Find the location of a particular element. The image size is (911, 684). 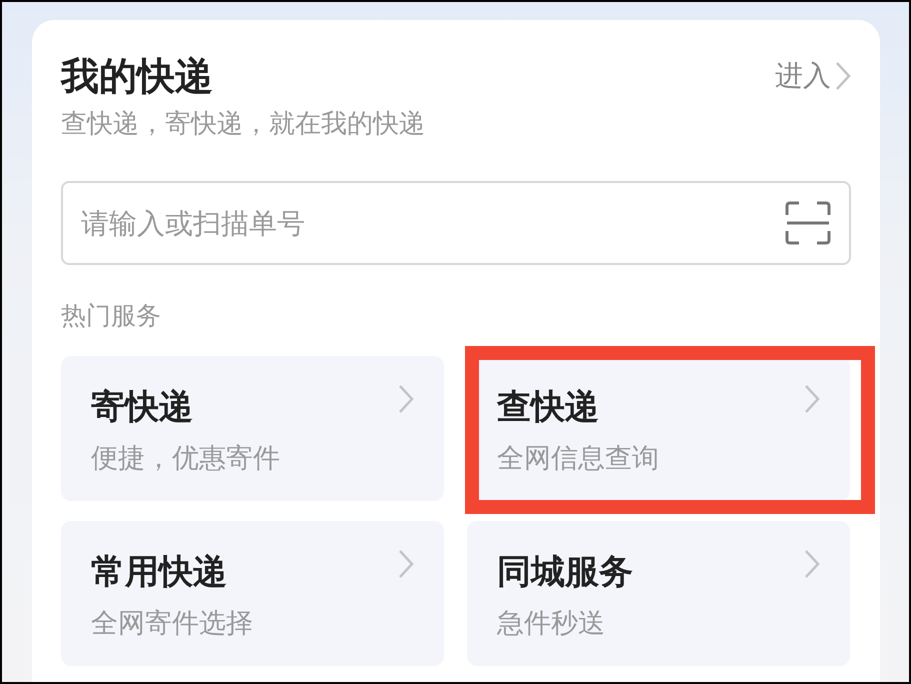

scan-icon is located at coordinates (808, 223).